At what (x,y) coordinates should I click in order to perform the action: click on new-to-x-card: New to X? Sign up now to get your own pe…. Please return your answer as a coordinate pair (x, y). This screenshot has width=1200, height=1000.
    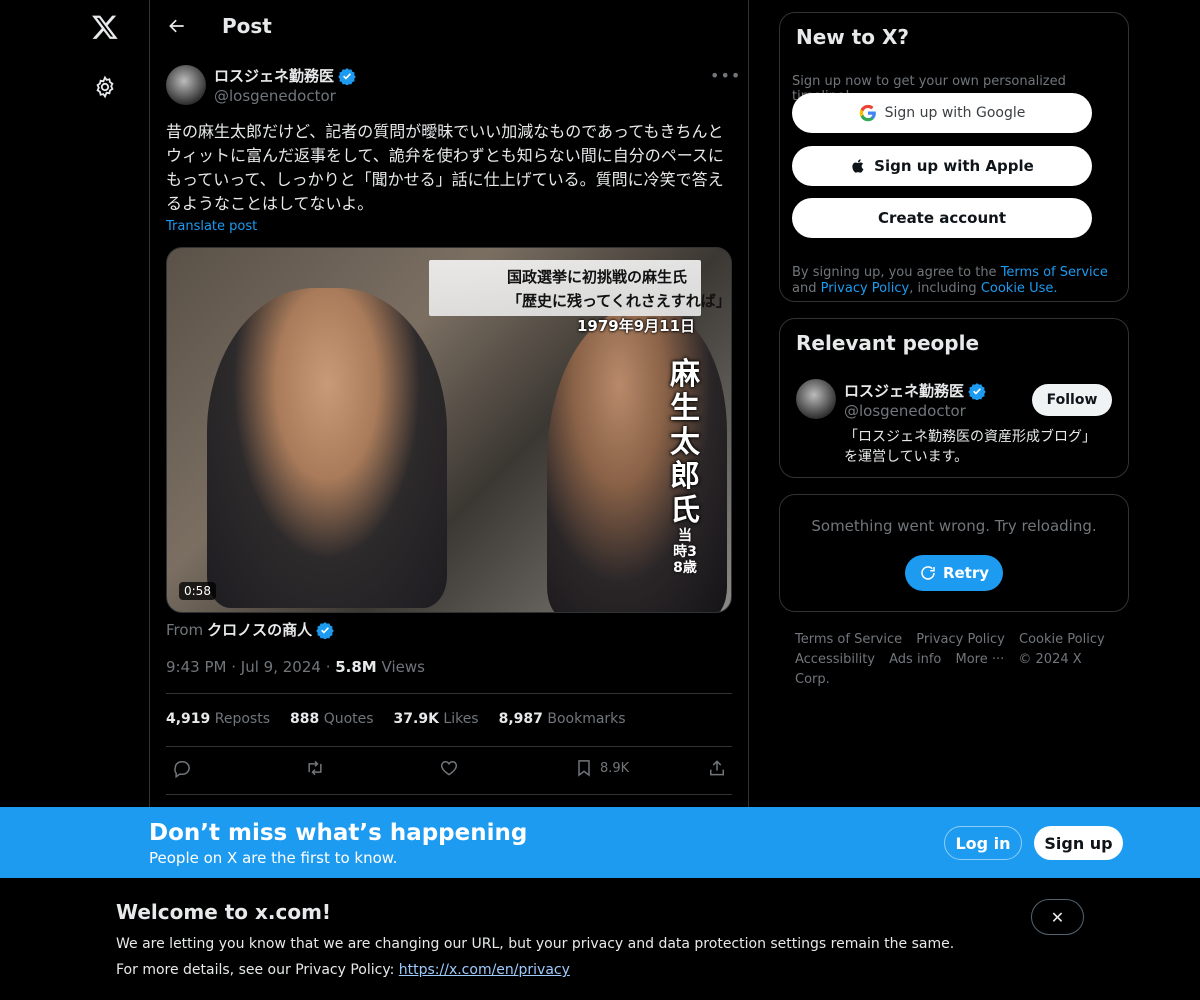
    Looking at the image, I should click on (954, 157).